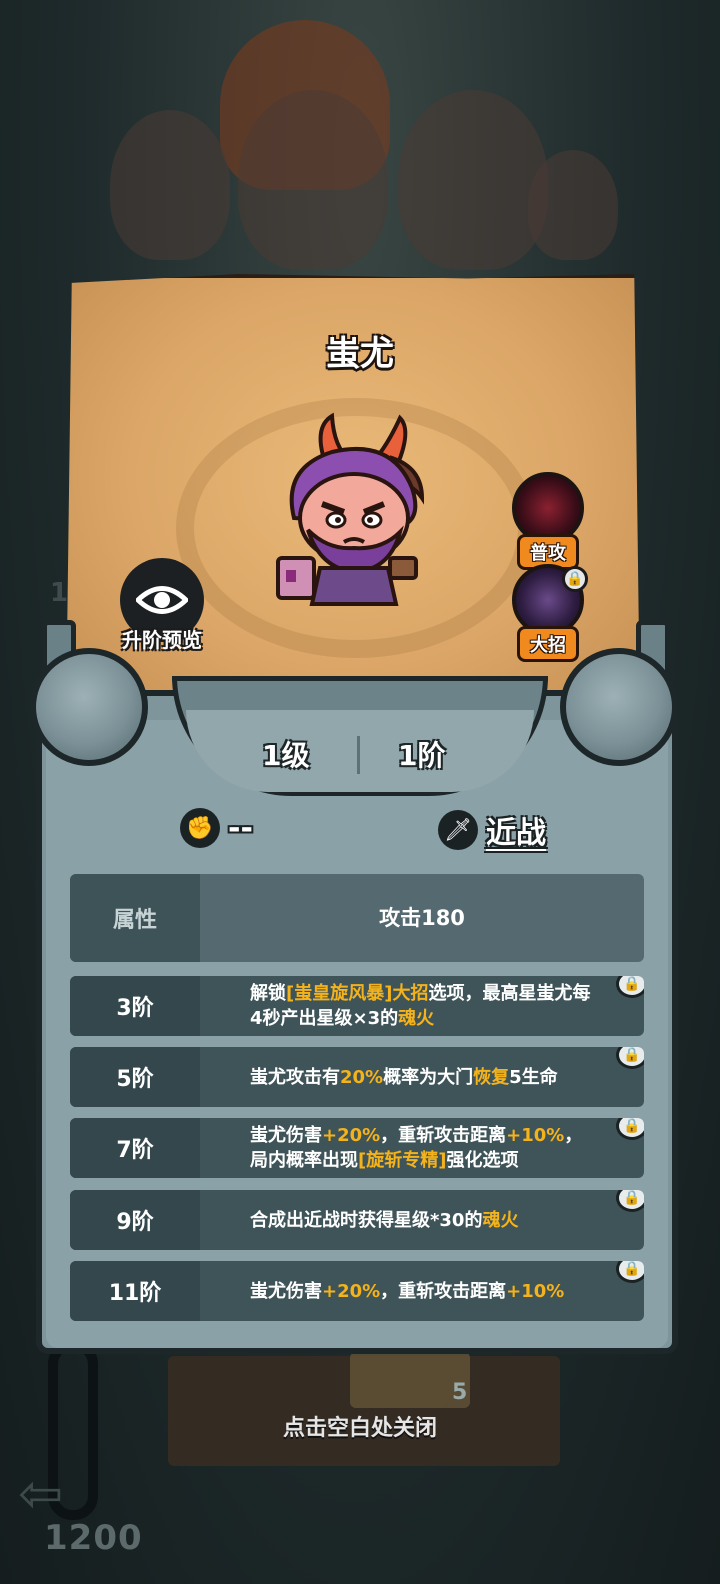  I want to click on rank-label: 9阶, so click(135, 1220).